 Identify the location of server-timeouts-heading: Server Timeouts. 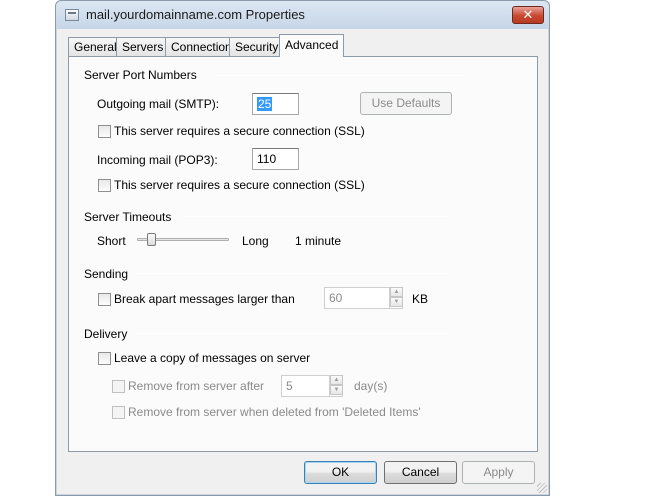
(128, 217).